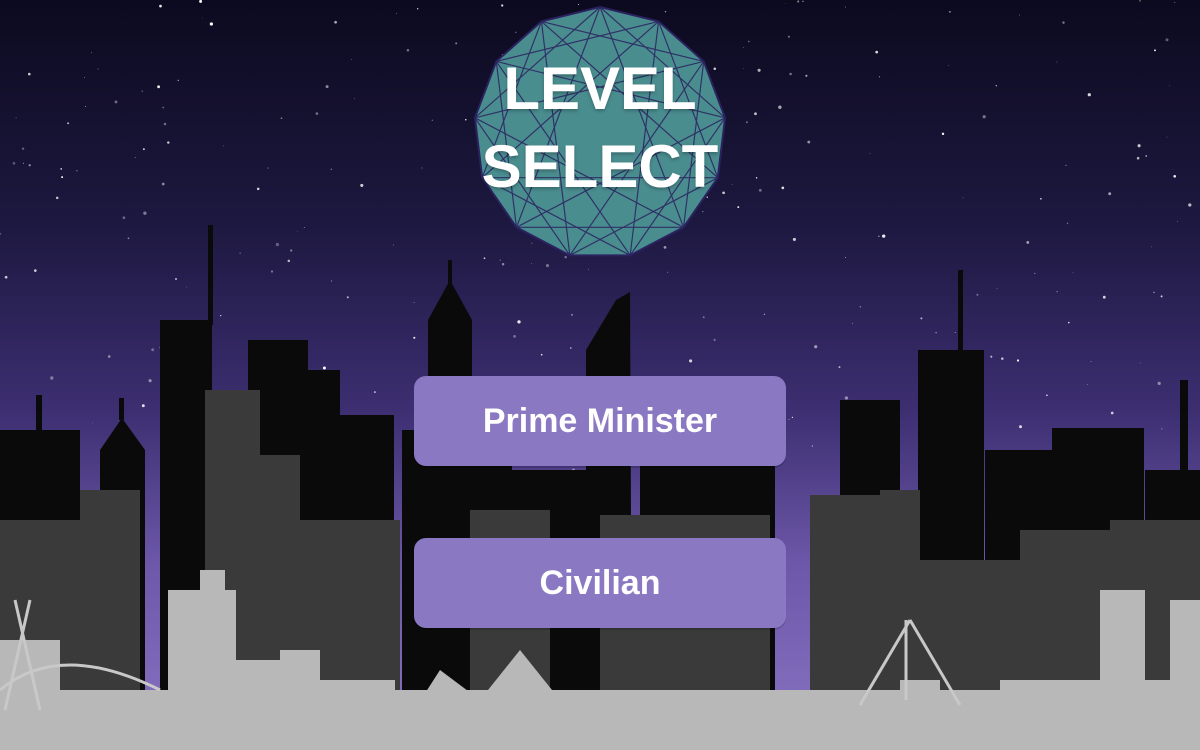  Describe the element at coordinates (600, 166) in the screenshot. I see `title-line-2: SELECT` at that location.